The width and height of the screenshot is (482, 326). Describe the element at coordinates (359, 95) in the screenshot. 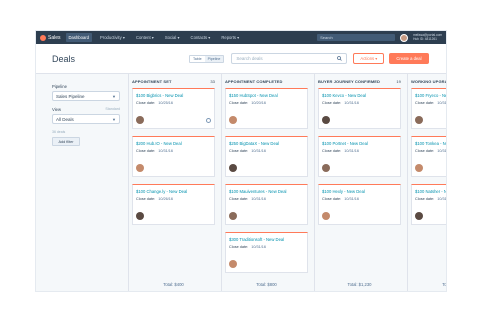

I see `deal-name-link: $100 Kevco - New Deal` at that location.